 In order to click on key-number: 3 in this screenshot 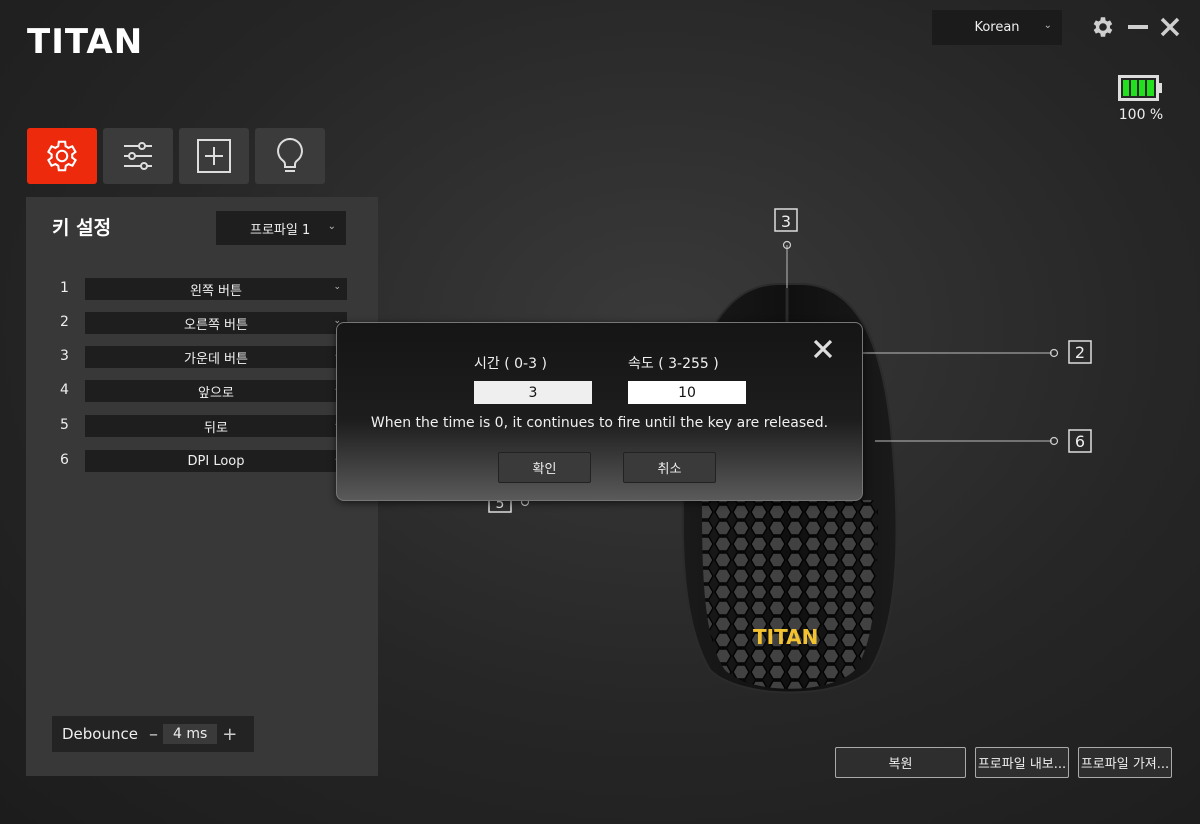, I will do `click(64, 356)`.